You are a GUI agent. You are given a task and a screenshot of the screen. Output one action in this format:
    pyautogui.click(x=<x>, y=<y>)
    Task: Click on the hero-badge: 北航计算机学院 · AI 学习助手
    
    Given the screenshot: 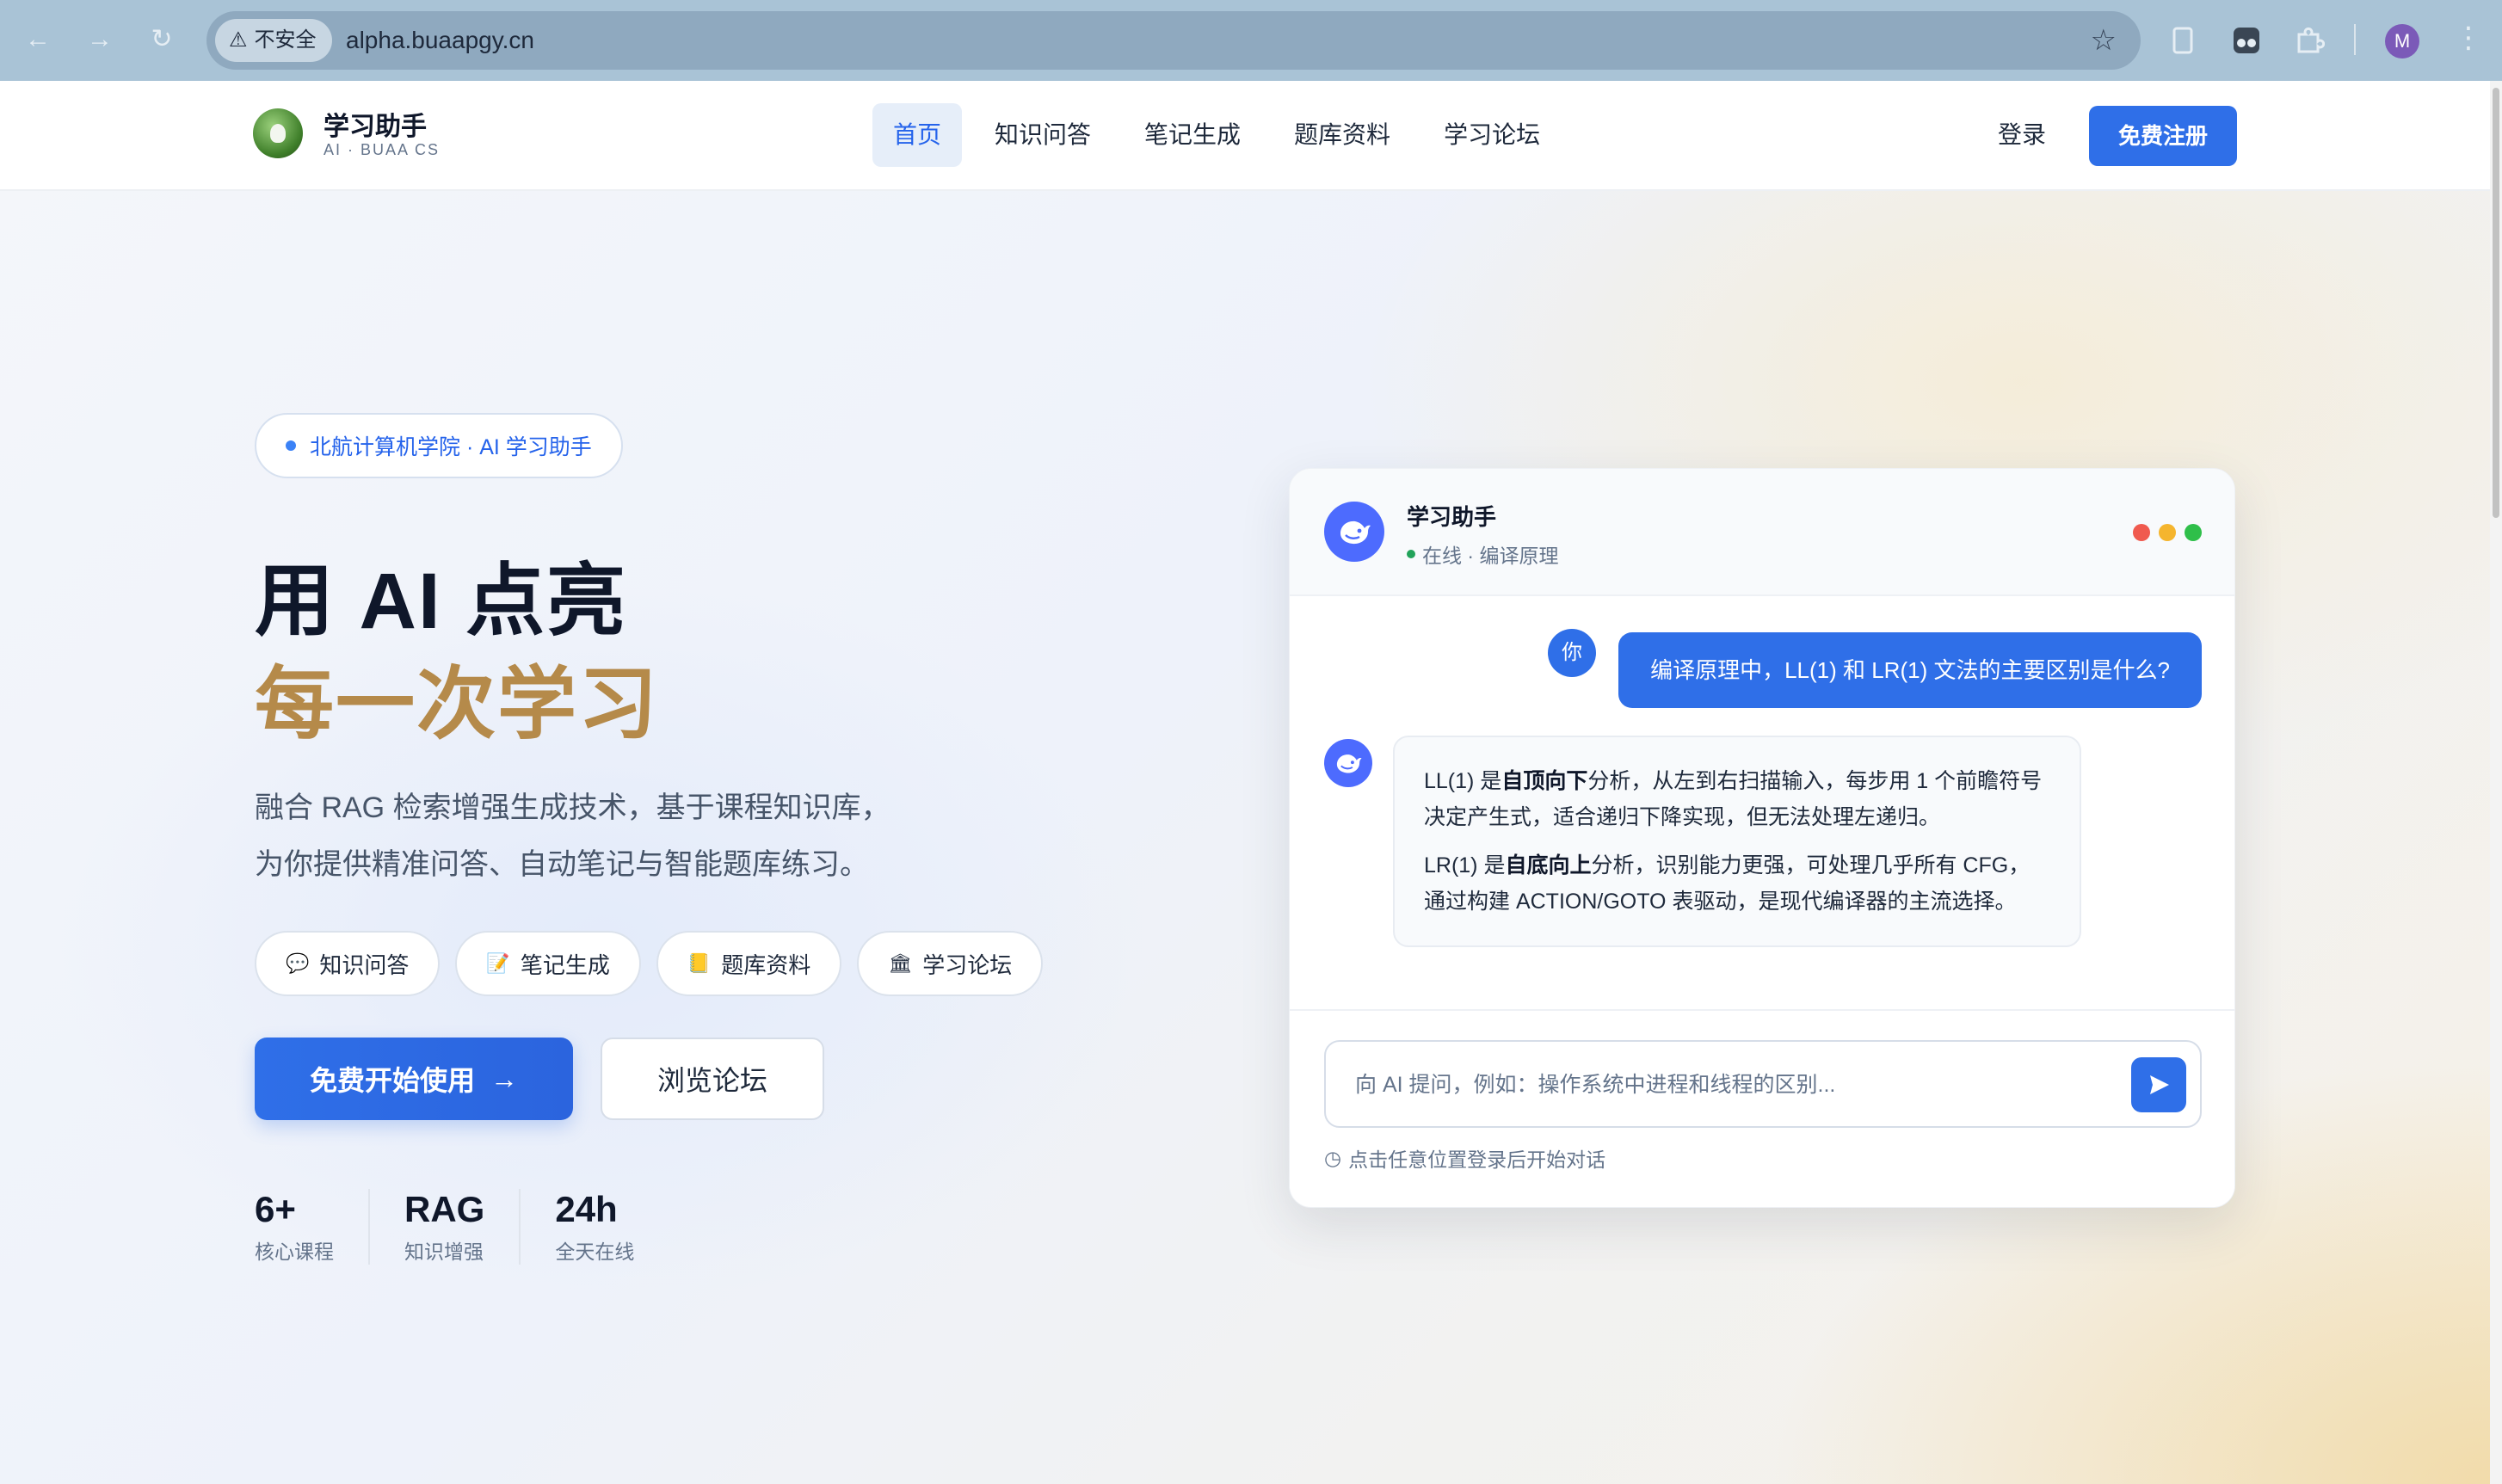 What is the action you would take?
    pyautogui.click(x=439, y=446)
    